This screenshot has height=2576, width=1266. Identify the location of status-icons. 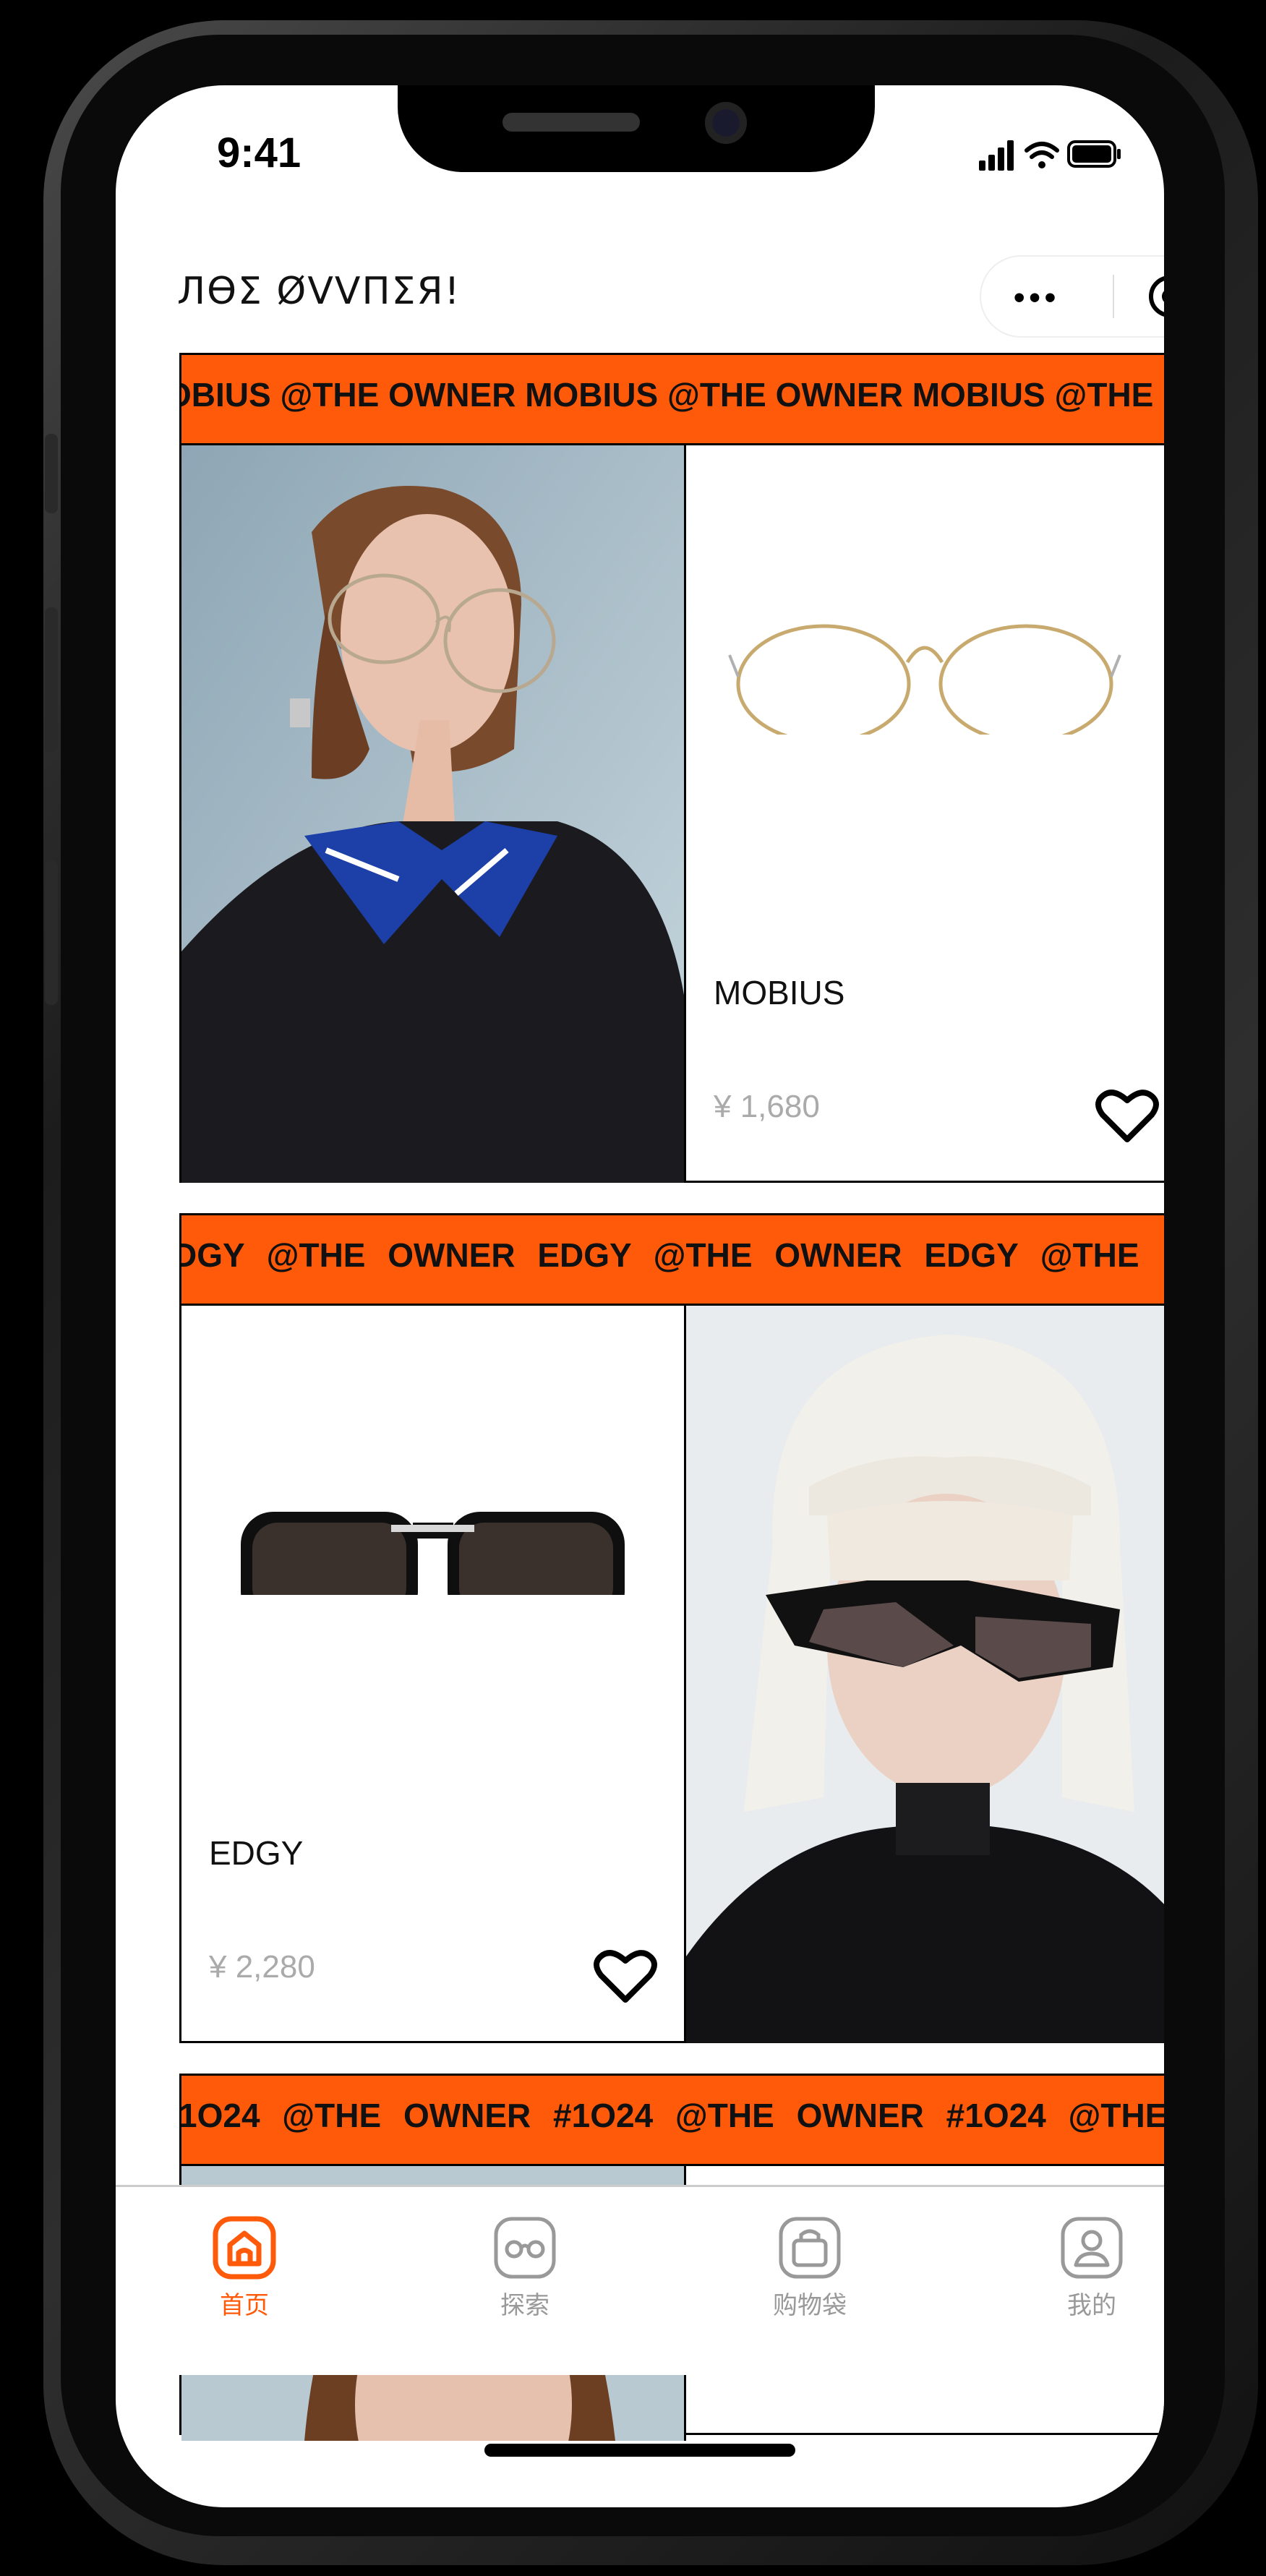
(1050, 155).